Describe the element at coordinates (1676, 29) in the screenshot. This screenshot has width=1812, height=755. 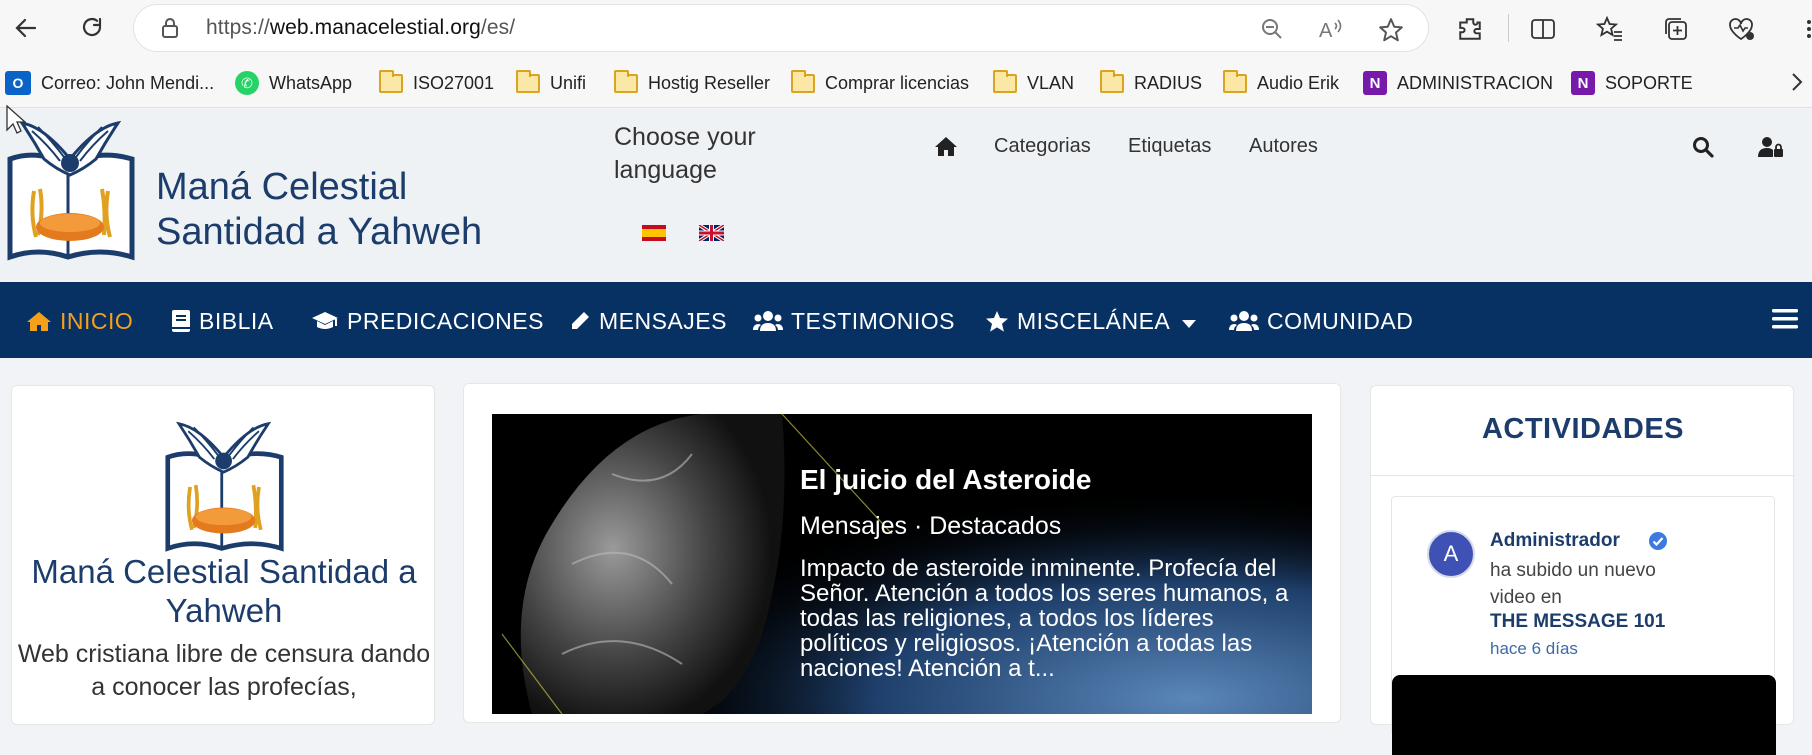
I see `collections-icon` at that location.